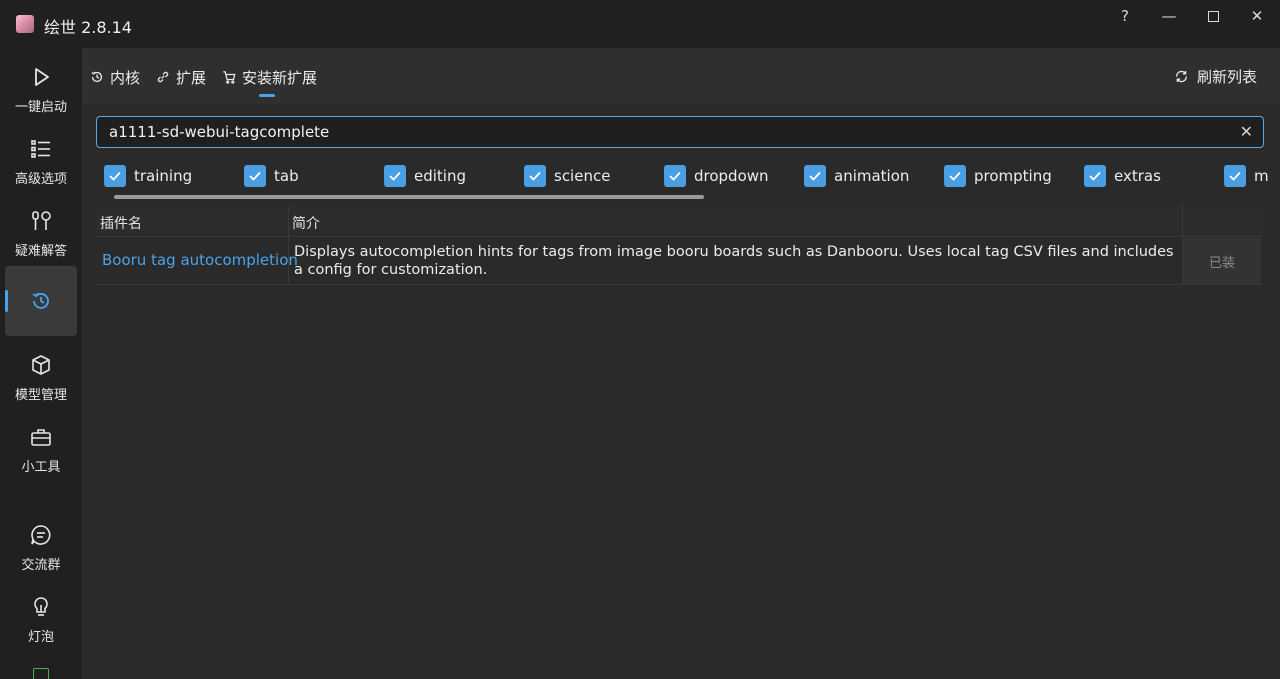  I want to click on terminal-icon, so click(41, 673).